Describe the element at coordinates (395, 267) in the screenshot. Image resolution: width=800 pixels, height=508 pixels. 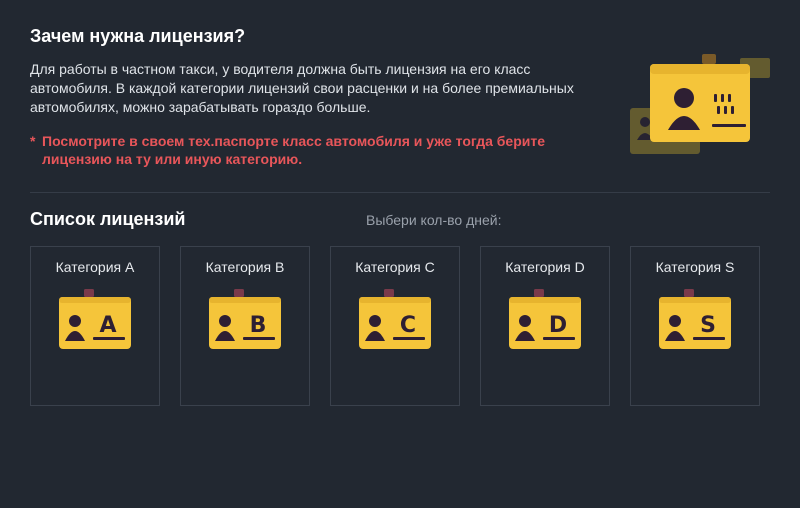
I see `license-card-label: Категория C` at that location.